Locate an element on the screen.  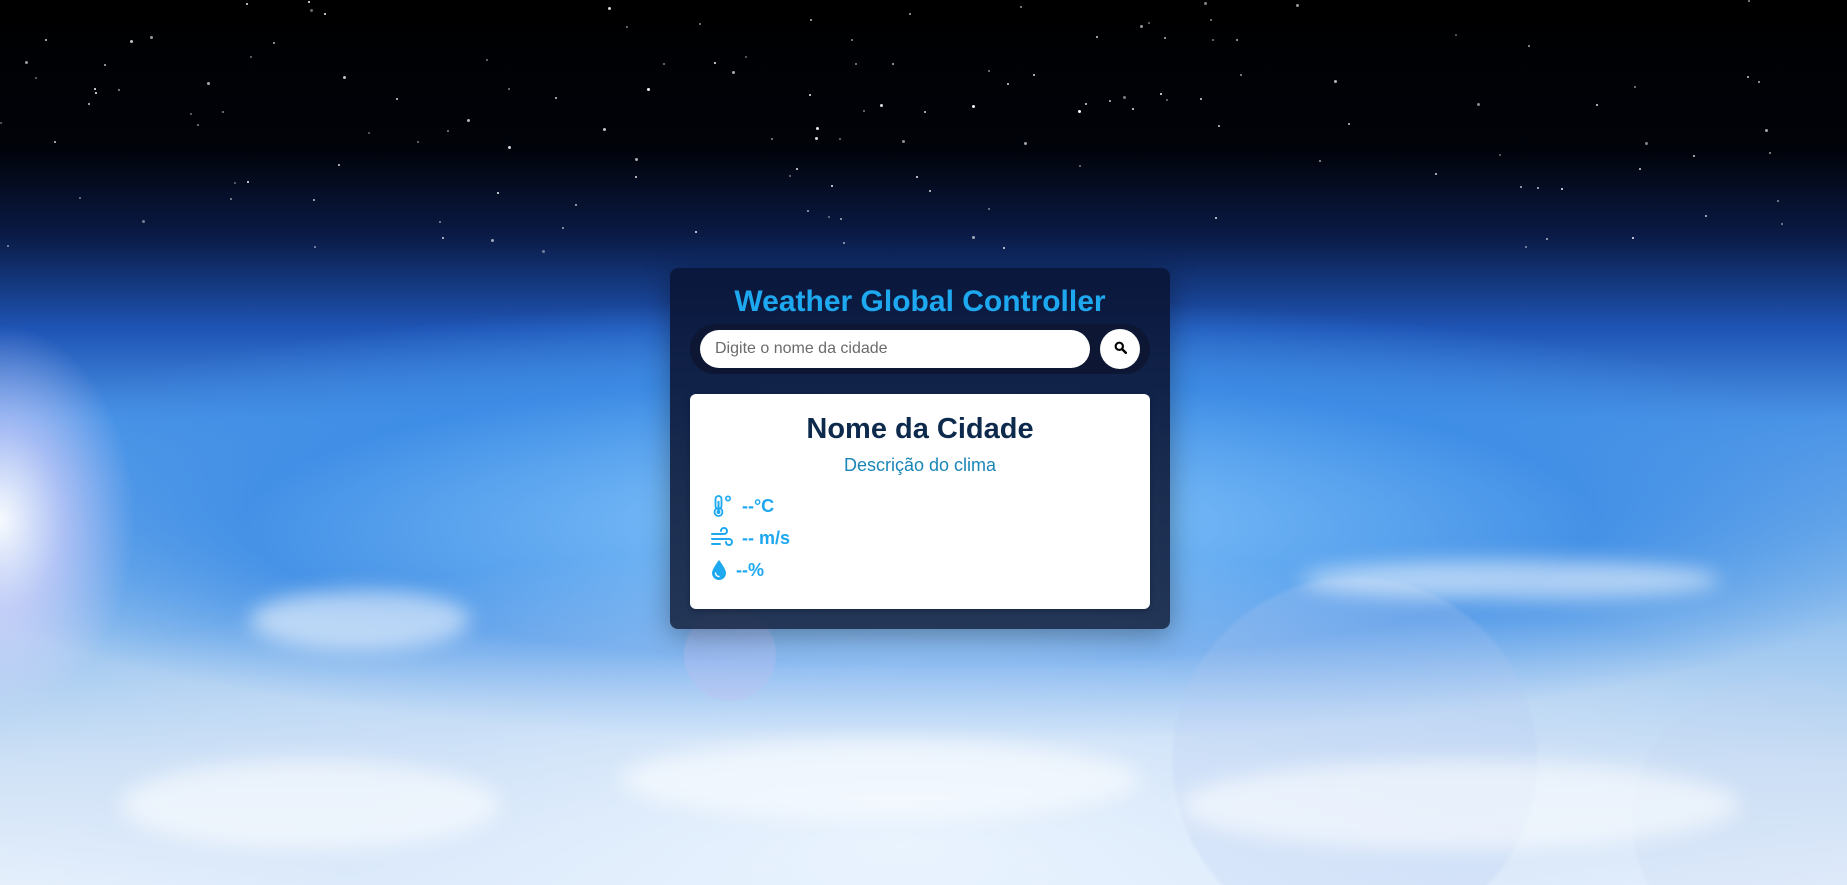
wind-icon is located at coordinates (722, 538).